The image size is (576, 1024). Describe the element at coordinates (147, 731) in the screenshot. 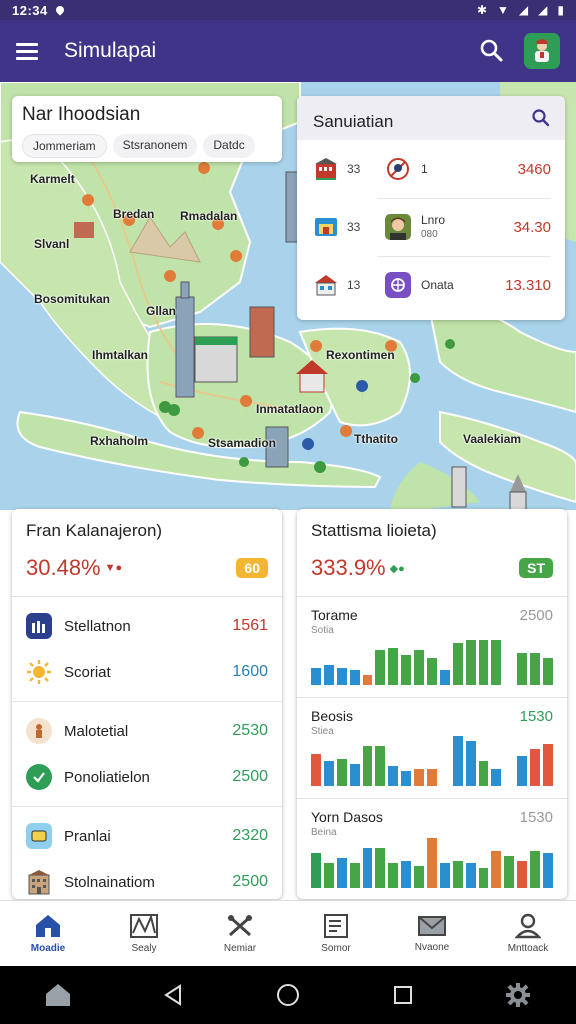

I see `stat-item: Malotetial 2530` at that location.